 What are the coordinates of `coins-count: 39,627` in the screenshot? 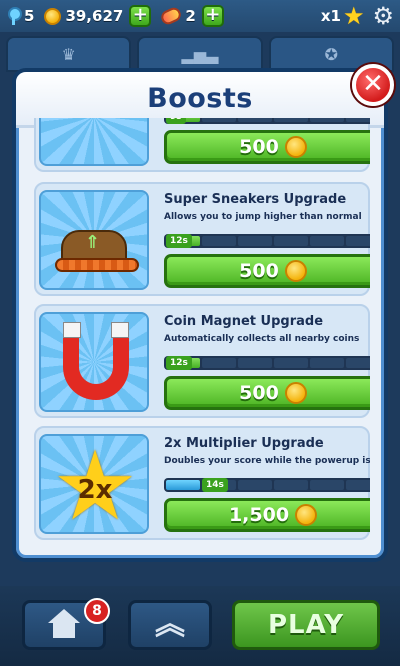 It's located at (94, 16).